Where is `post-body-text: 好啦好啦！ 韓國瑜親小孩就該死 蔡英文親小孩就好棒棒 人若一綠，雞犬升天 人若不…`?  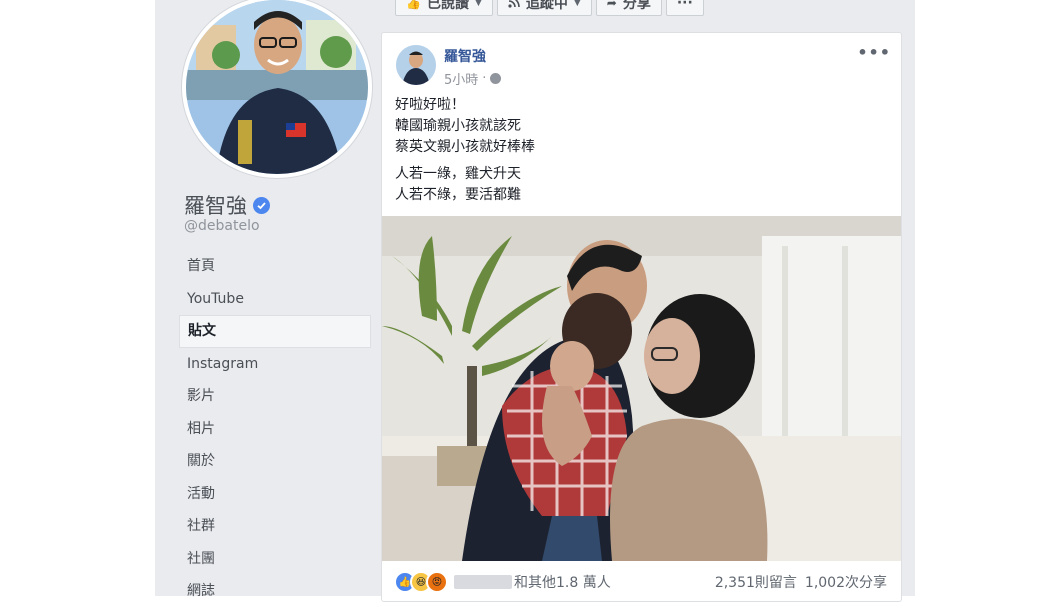 post-body-text: 好啦好啦！ 韓國瑜親小孩就該死 蔡英文親小孩就好棒棒 人若一綠，雞犬升天 人若不… is located at coordinates (465, 153).